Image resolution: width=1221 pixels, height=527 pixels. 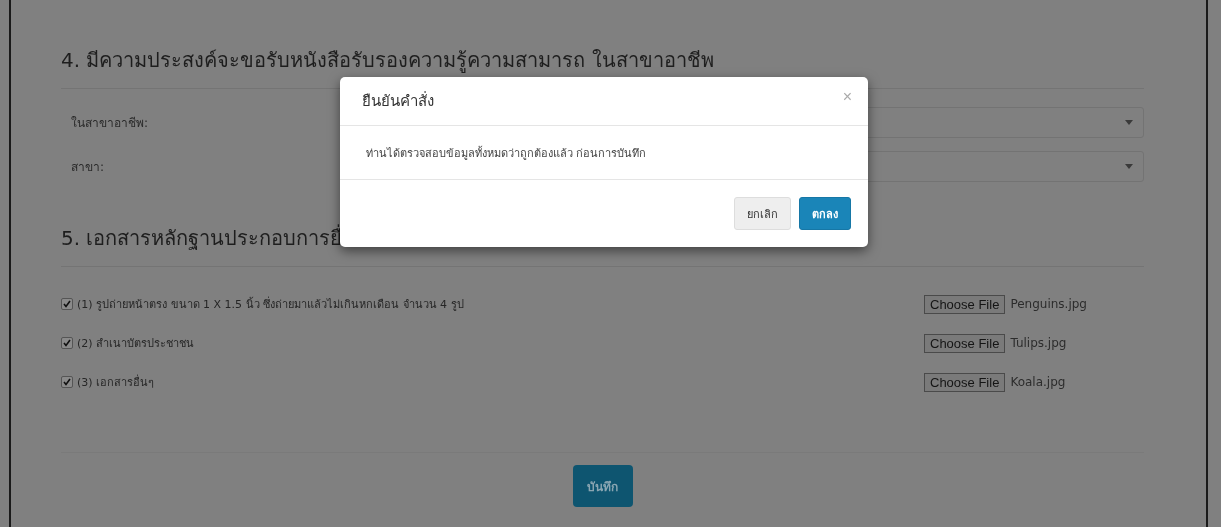 What do you see at coordinates (1038, 343) in the screenshot?
I see `file-name: Tulips.jpg` at bounding box center [1038, 343].